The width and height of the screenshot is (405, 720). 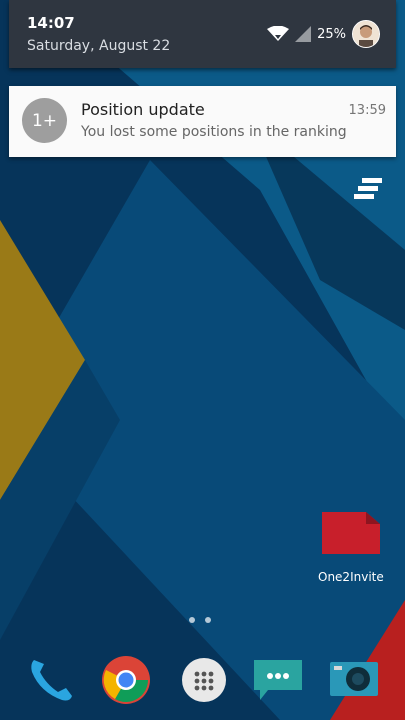 What do you see at coordinates (367, 110) in the screenshot?
I see `notification-time: 13:59` at bounding box center [367, 110].